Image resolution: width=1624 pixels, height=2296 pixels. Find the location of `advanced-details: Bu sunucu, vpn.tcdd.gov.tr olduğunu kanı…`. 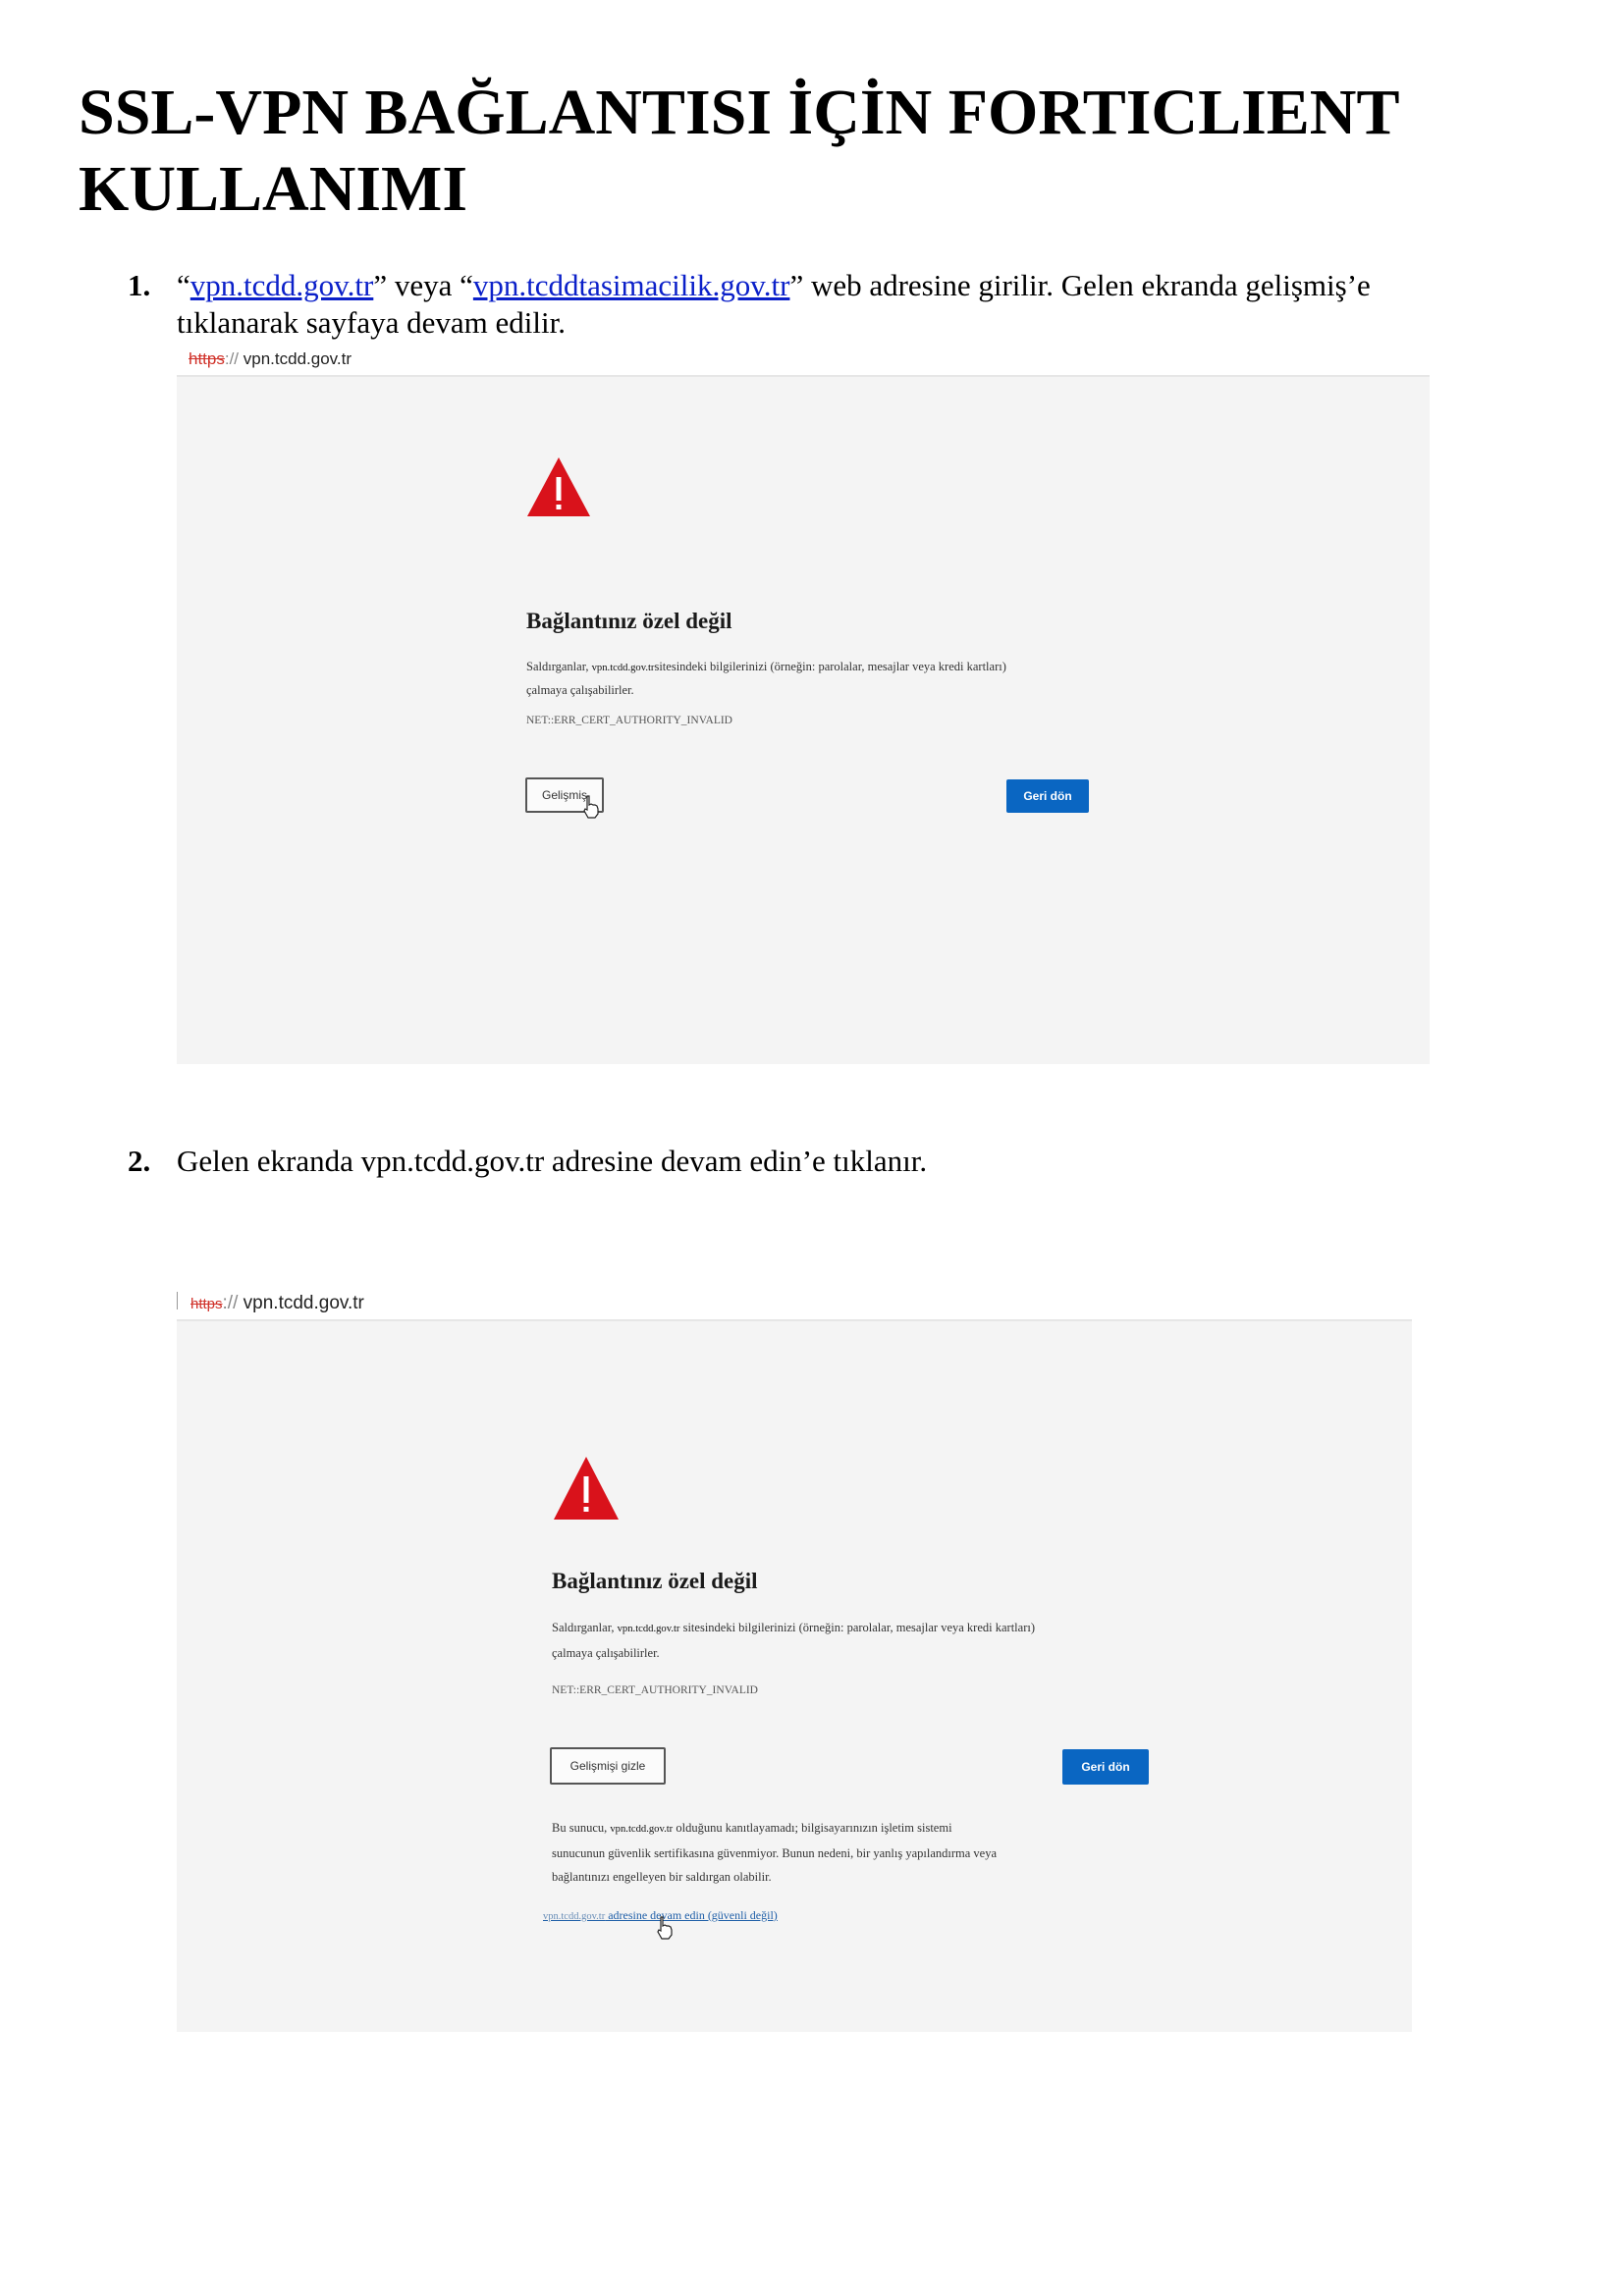

advanced-details: Bu sunucu, vpn.tcdd.gov.tr olduğunu kanı… is located at coordinates (895, 1853).